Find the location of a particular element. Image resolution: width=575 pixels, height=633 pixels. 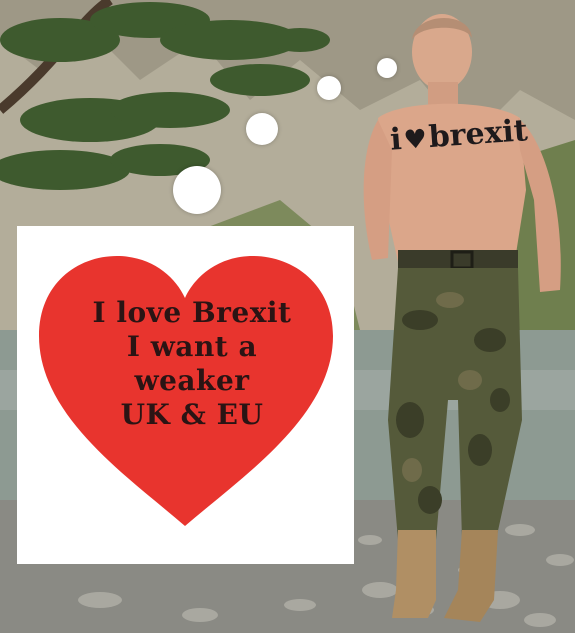

tattoo-word: brexit is located at coordinates (478, 134).